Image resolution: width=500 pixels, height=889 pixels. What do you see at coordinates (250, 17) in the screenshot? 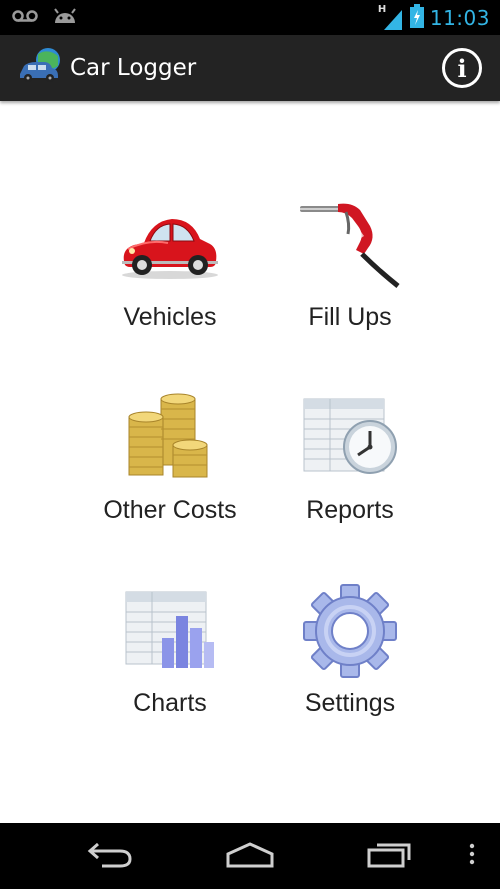
I see `status-bar: H 11:03` at bounding box center [250, 17].